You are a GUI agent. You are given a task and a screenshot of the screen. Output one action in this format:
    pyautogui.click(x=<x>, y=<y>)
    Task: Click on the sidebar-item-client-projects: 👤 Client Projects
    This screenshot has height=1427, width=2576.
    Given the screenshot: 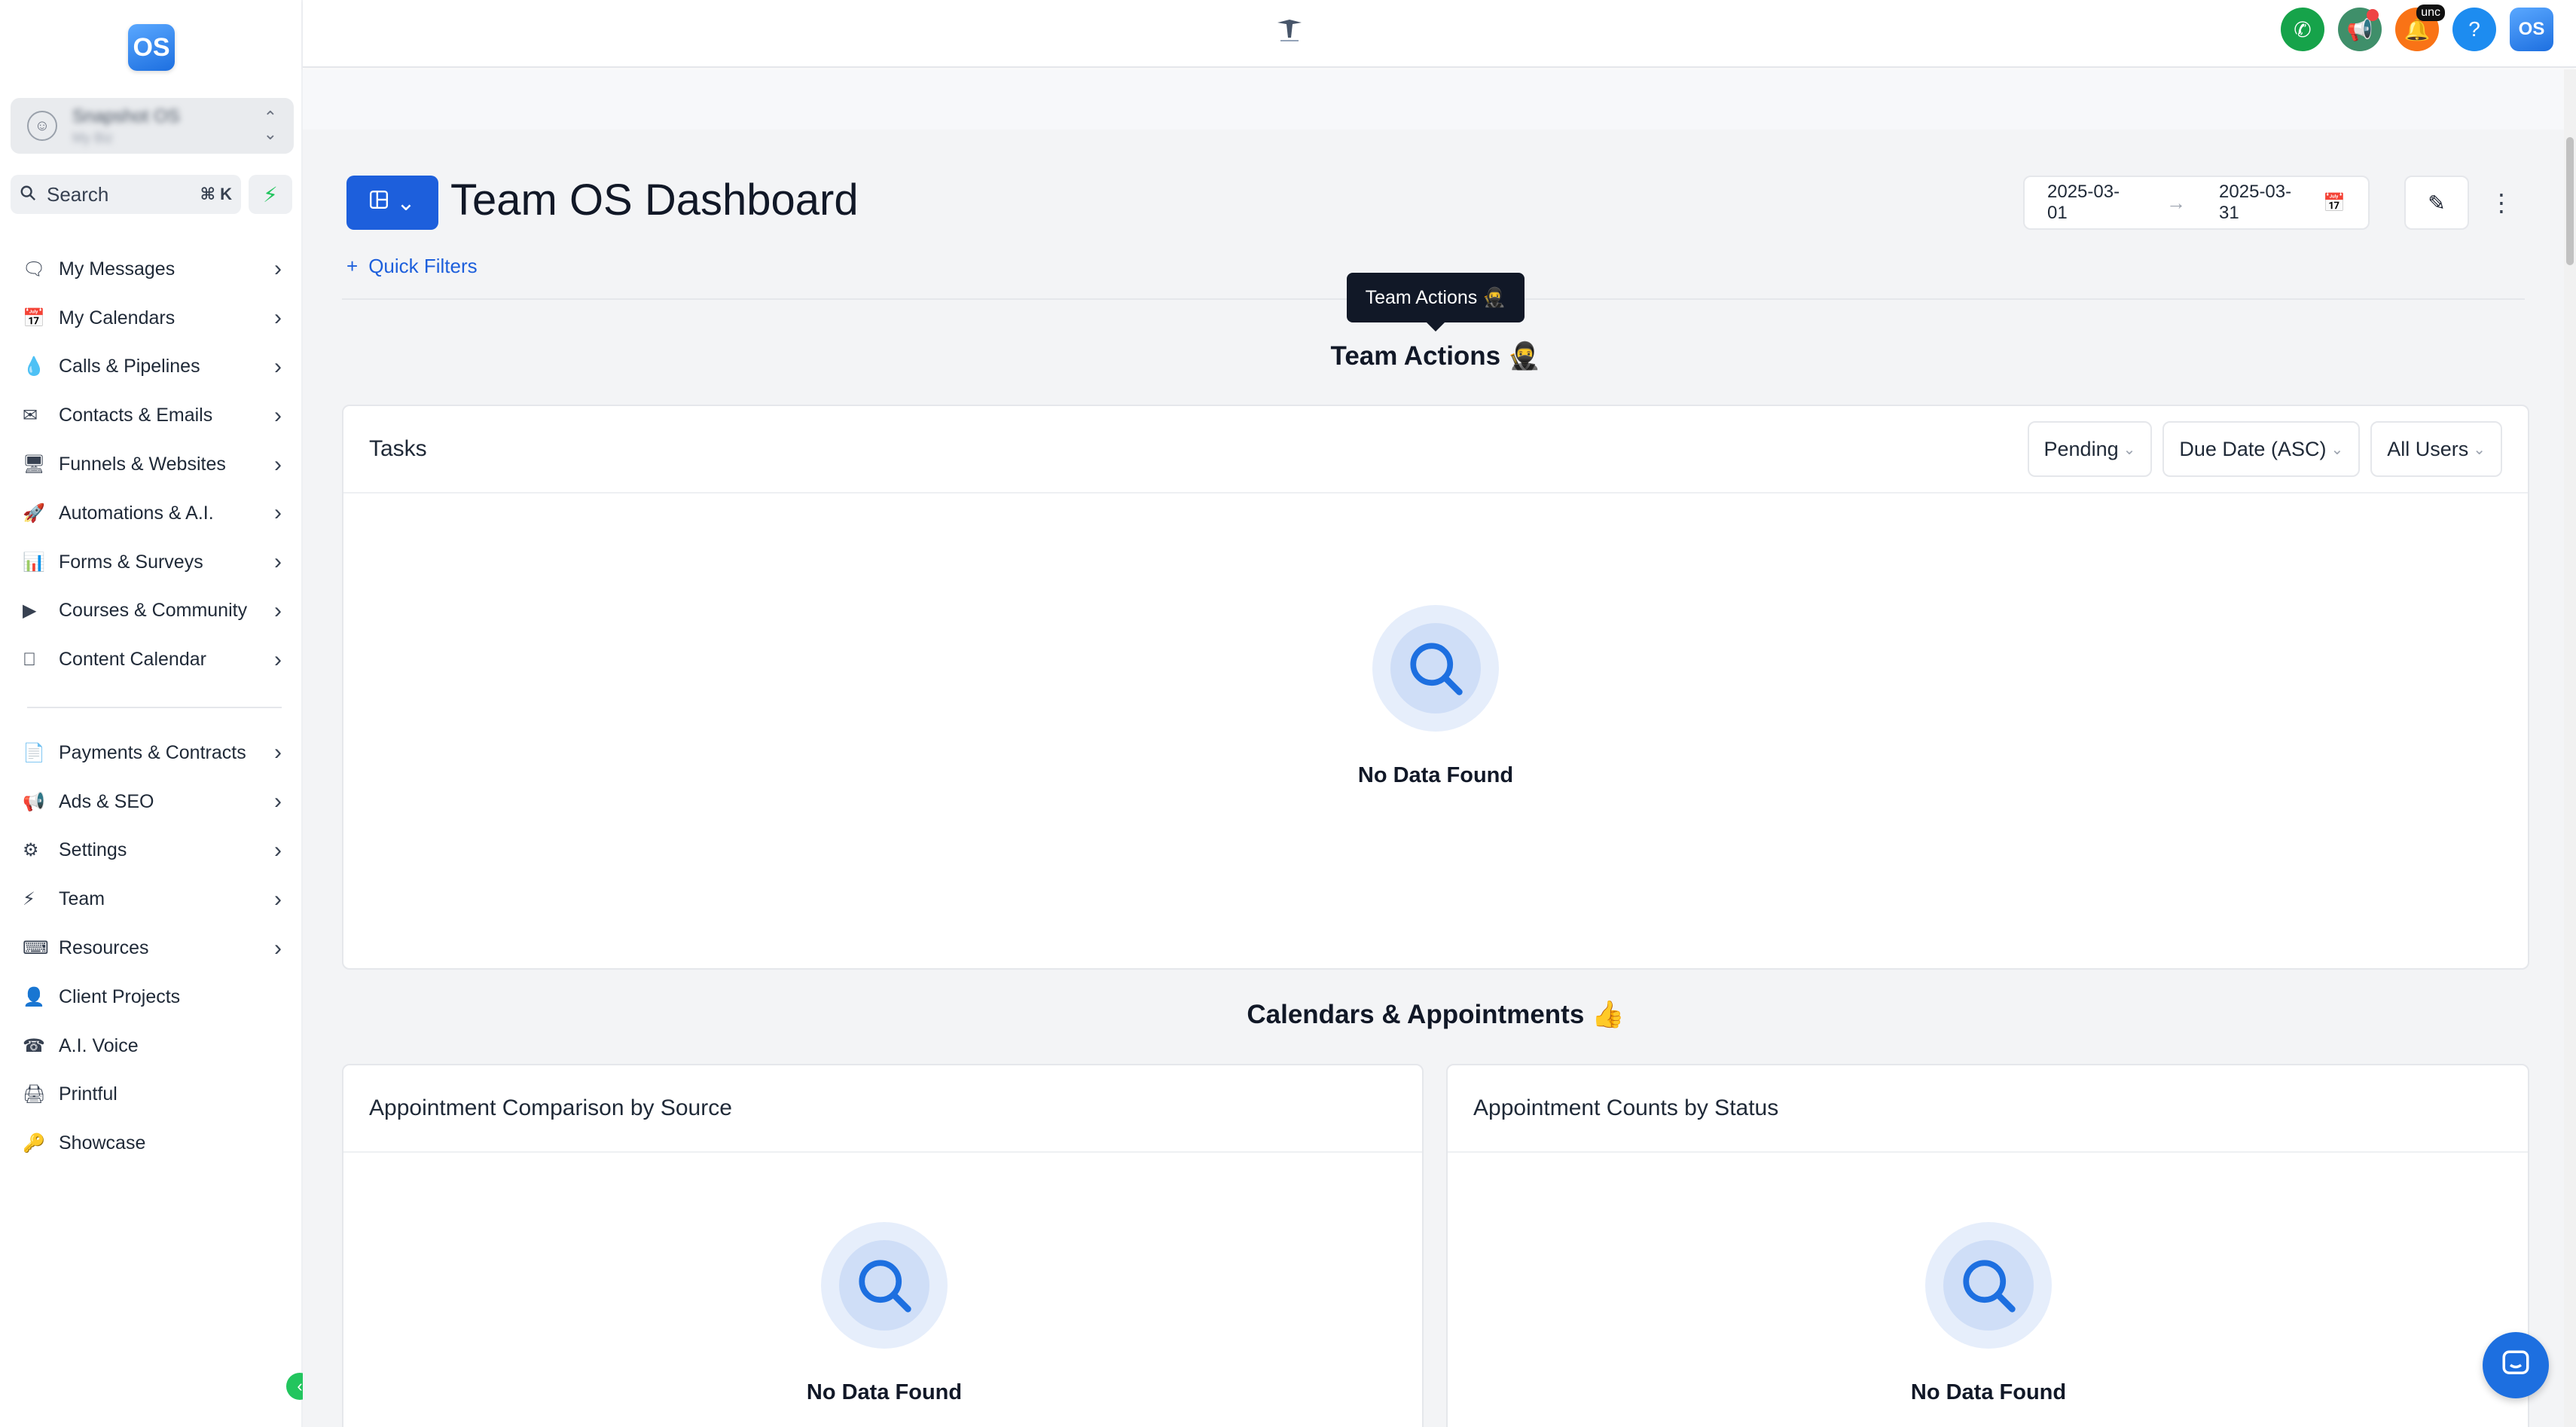 What is the action you would take?
    pyautogui.click(x=151, y=998)
    